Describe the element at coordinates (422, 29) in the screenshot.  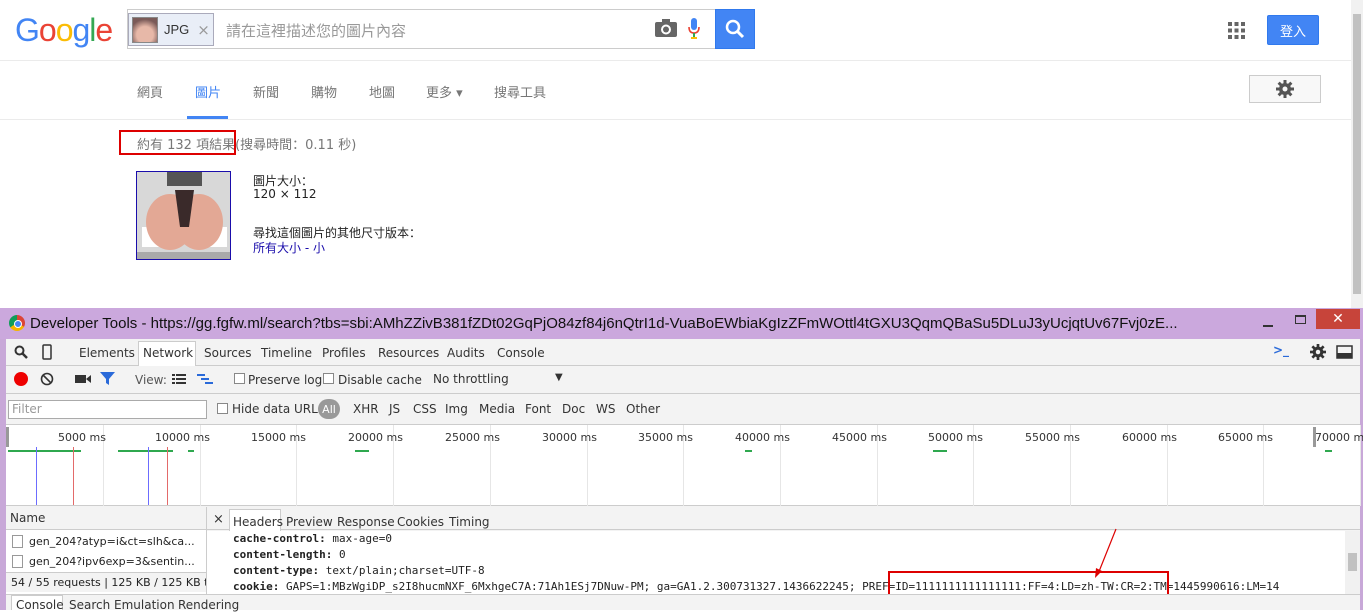
I see `search-box` at that location.